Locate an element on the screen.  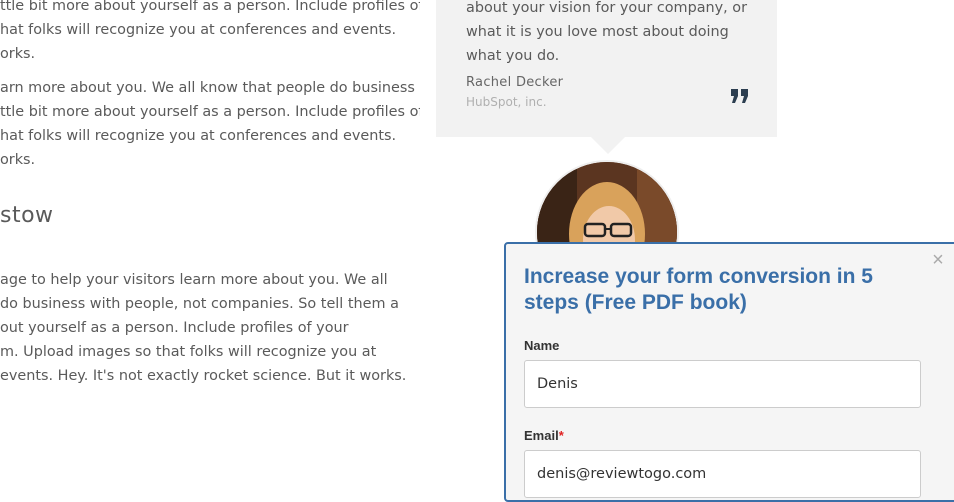
section-heading: stow is located at coordinates (27, 215).